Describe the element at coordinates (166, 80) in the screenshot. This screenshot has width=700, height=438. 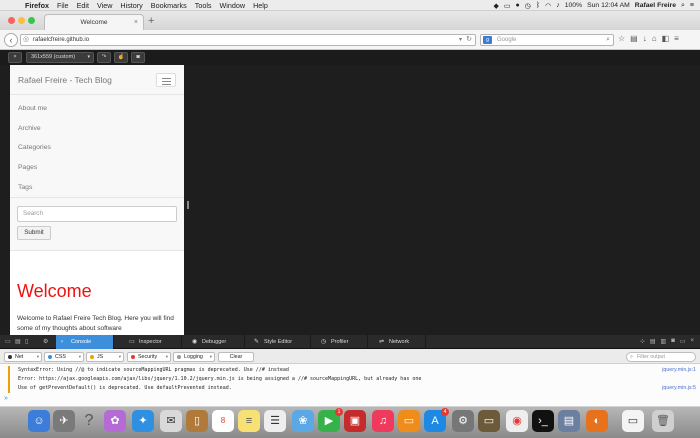
I see `navbar-toggle-button` at that location.